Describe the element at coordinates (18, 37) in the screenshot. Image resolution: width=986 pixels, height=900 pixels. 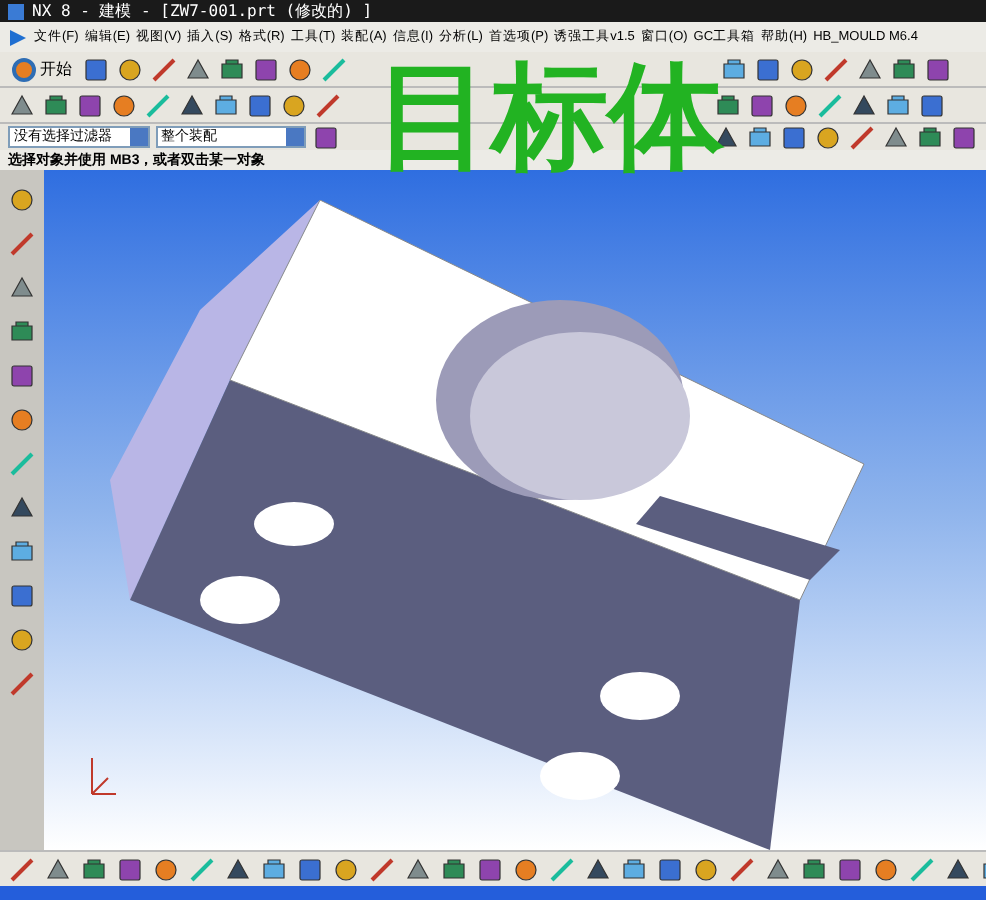
I see `nx-icon` at that location.